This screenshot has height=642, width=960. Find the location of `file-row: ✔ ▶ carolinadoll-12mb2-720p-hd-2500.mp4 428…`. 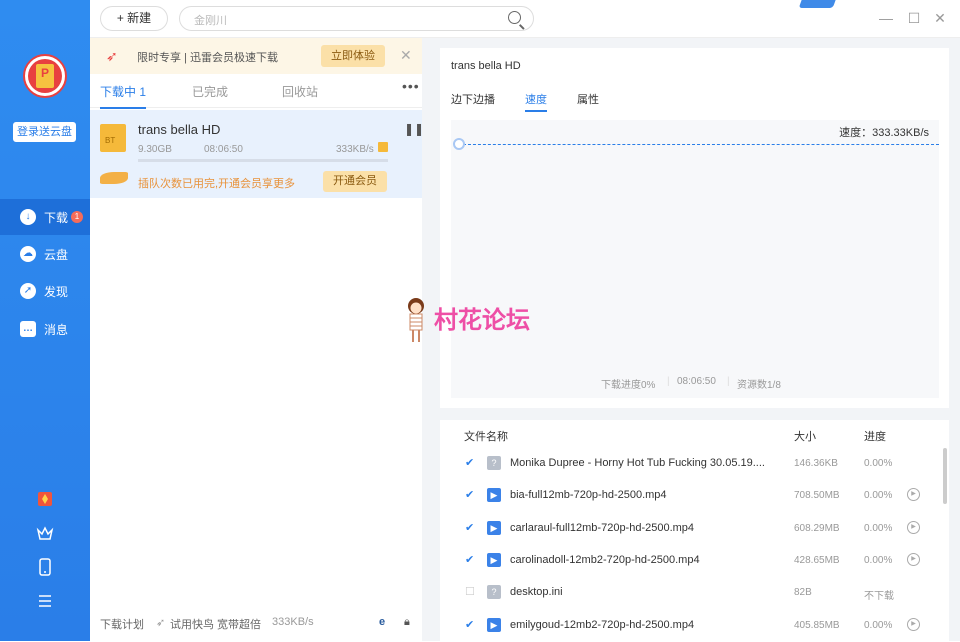

file-row: ✔ ▶ carolinadoll-12mb2-720p-hd-2500.mp4 428… is located at coordinates (694, 561).